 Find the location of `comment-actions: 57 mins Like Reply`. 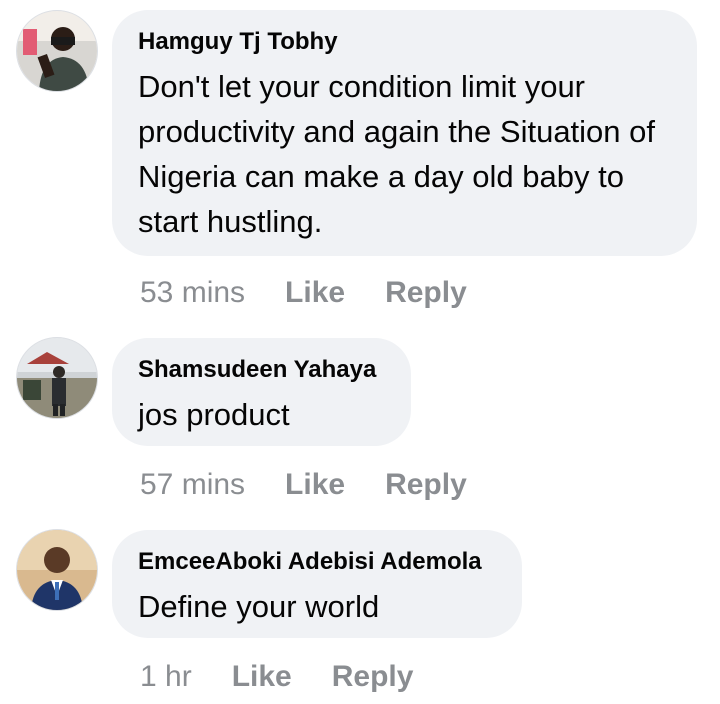

comment-actions: 57 mins Like Reply is located at coordinates (323, 485).